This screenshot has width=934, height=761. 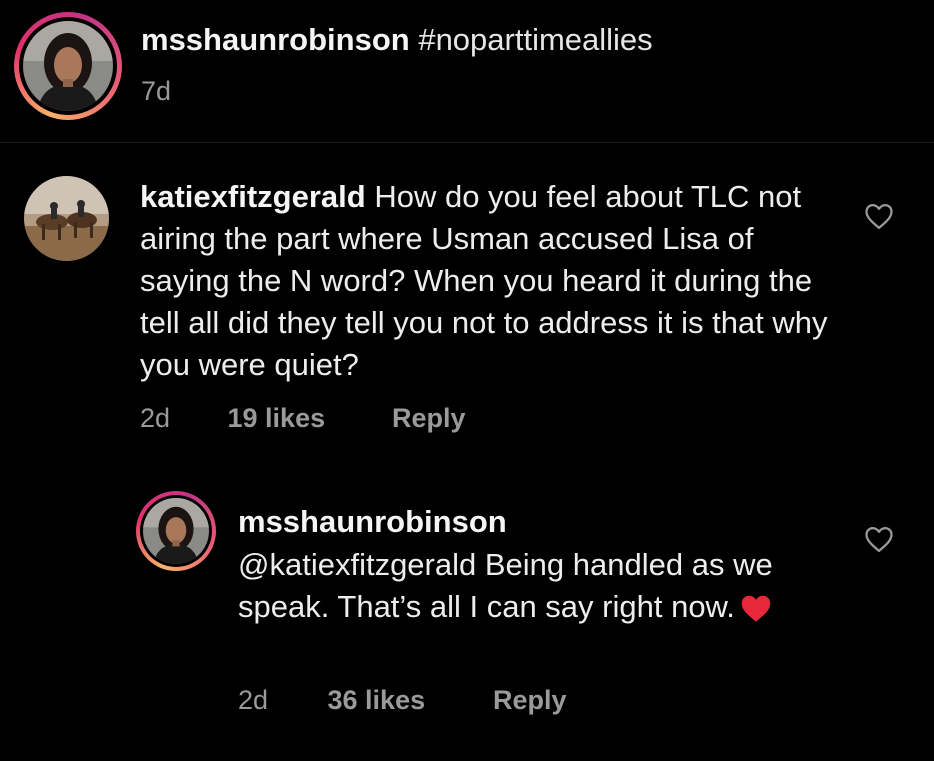 What do you see at coordinates (429, 418) in the screenshot?
I see `comment-reply-button: Reply` at bounding box center [429, 418].